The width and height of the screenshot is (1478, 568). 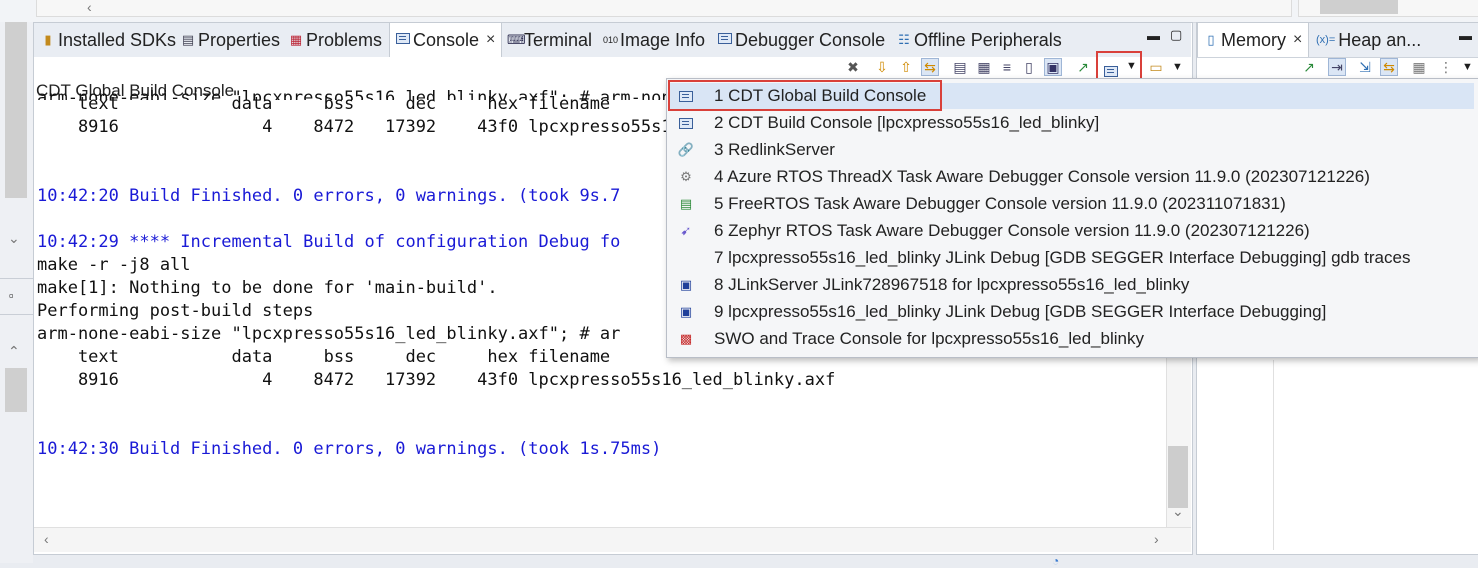 What do you see at coordinates (904, 39) in the screenshot?
I see `peripherals-icon: ☷` at bounding box center [904, 39].